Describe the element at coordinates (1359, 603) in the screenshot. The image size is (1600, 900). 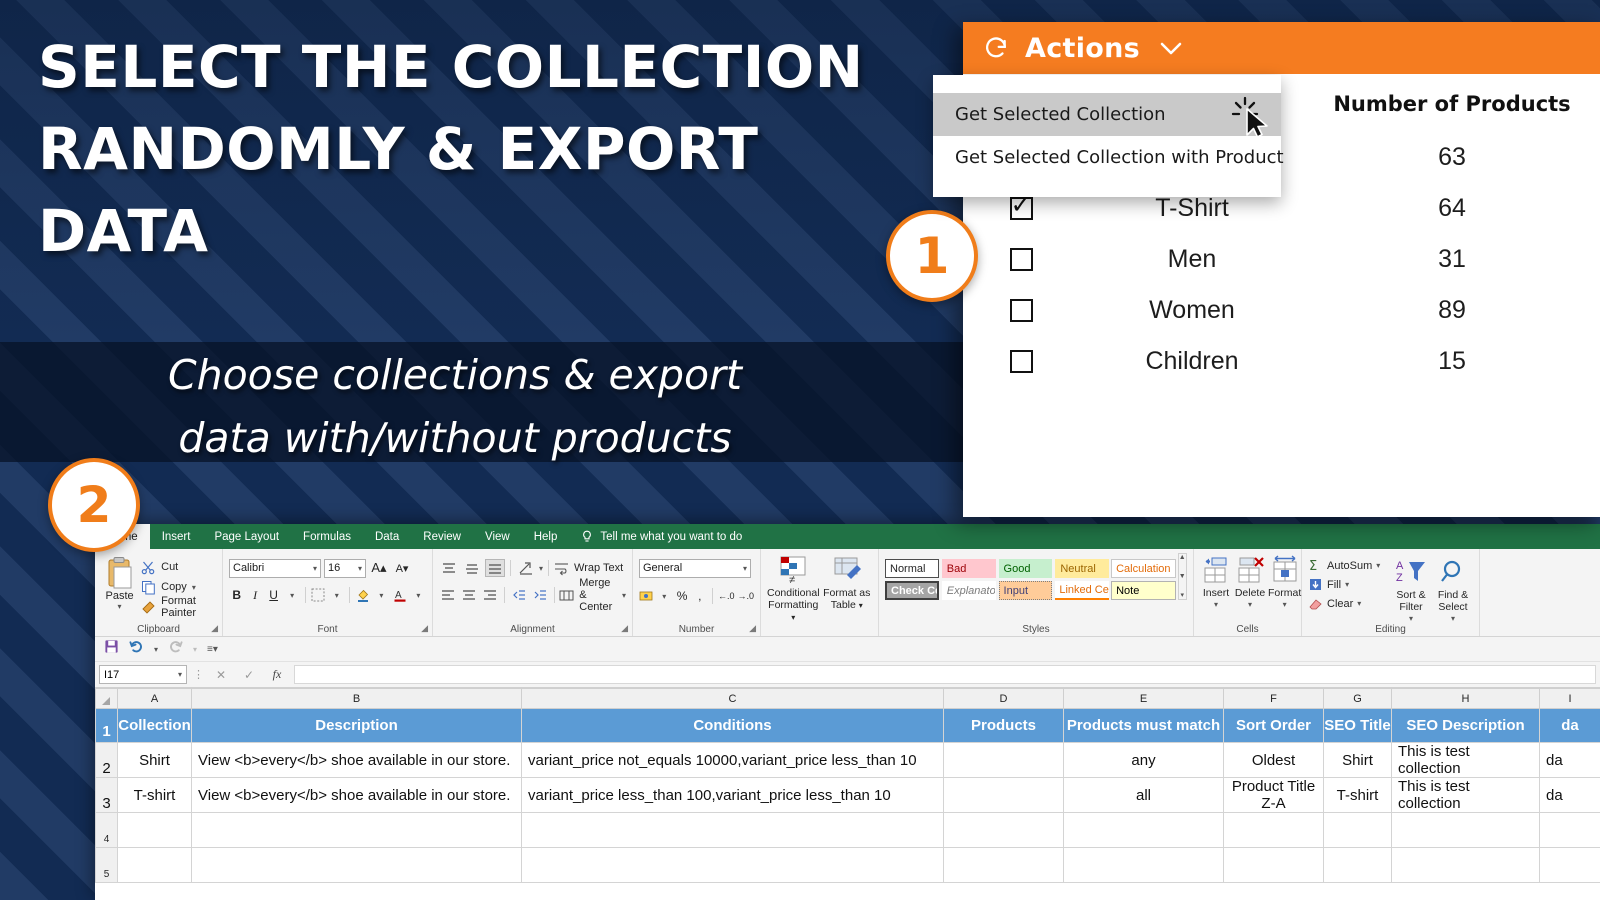
I see `clear-caret-icon: ▾` at that location.